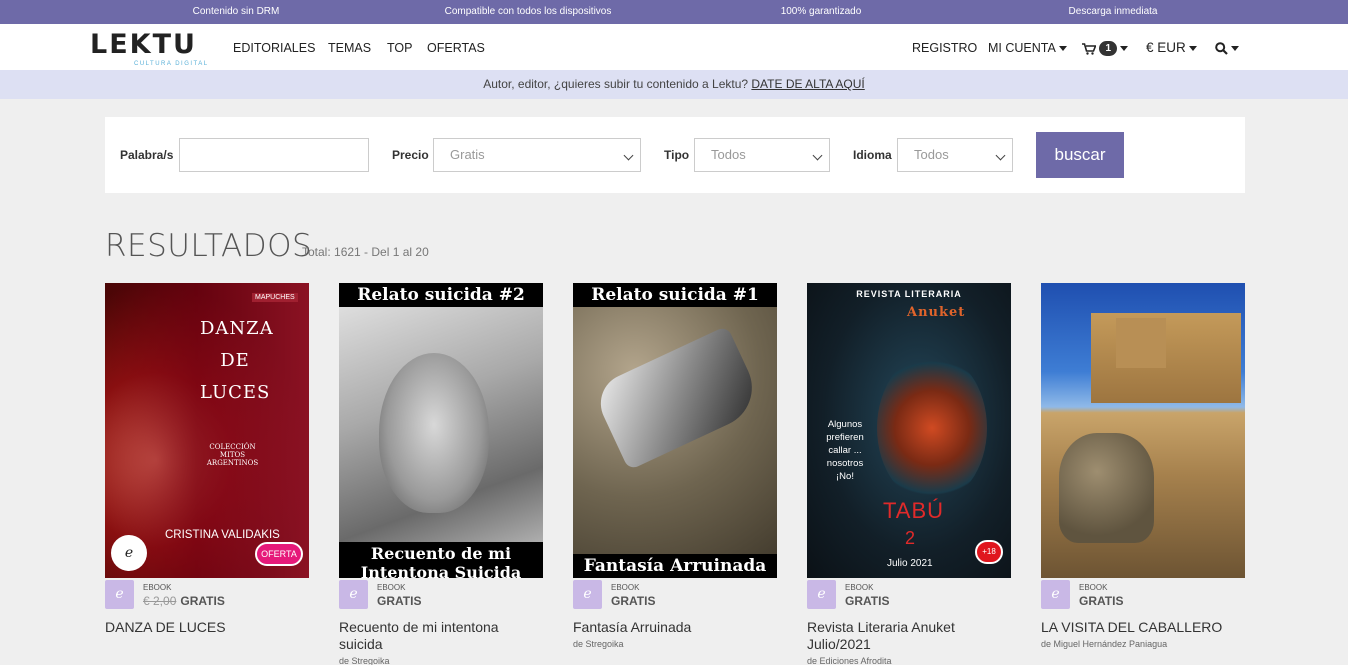 The width and height of the screenshot is (1348, 665). Describe the element at coordinates (365, 252) in the screenshot. I see `results-summary: Total: 1621 - Del 1 al 20` at that location.